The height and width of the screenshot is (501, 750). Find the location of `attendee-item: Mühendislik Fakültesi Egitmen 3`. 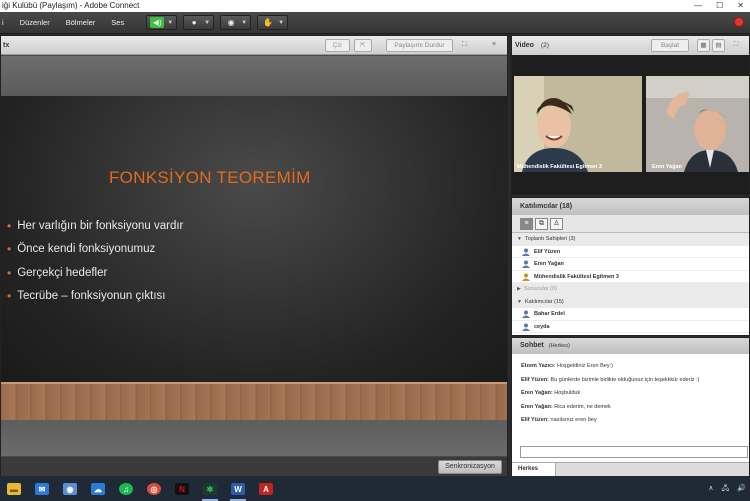

attendee-item: Mühendislik Fakültesi Egitmen 3 is located at coordinates (630, 277).